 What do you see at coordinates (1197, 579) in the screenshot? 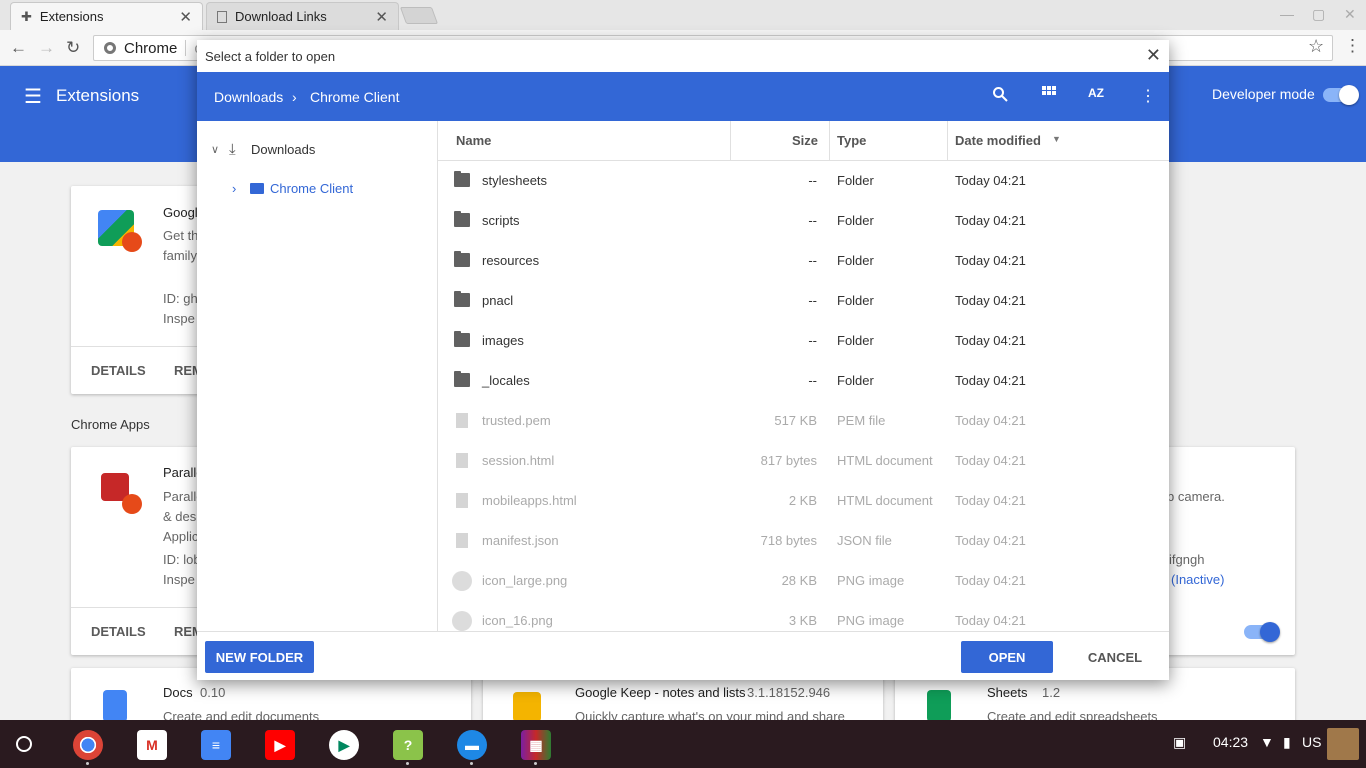
I see `inspect-link: (Inactive)` at bounding box center [1197, 579].